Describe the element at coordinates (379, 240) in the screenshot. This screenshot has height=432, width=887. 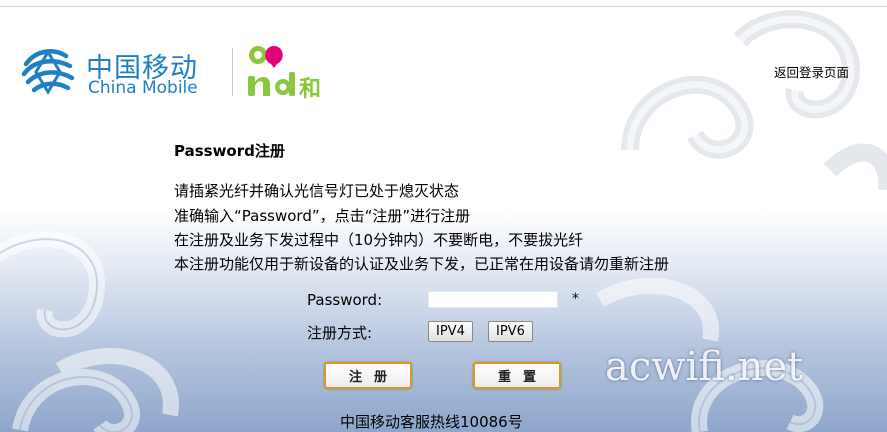
I see `instruction-line: 在注册及业务下发过程中（10分钟内）不要断电，不要拔光纤` at that location.